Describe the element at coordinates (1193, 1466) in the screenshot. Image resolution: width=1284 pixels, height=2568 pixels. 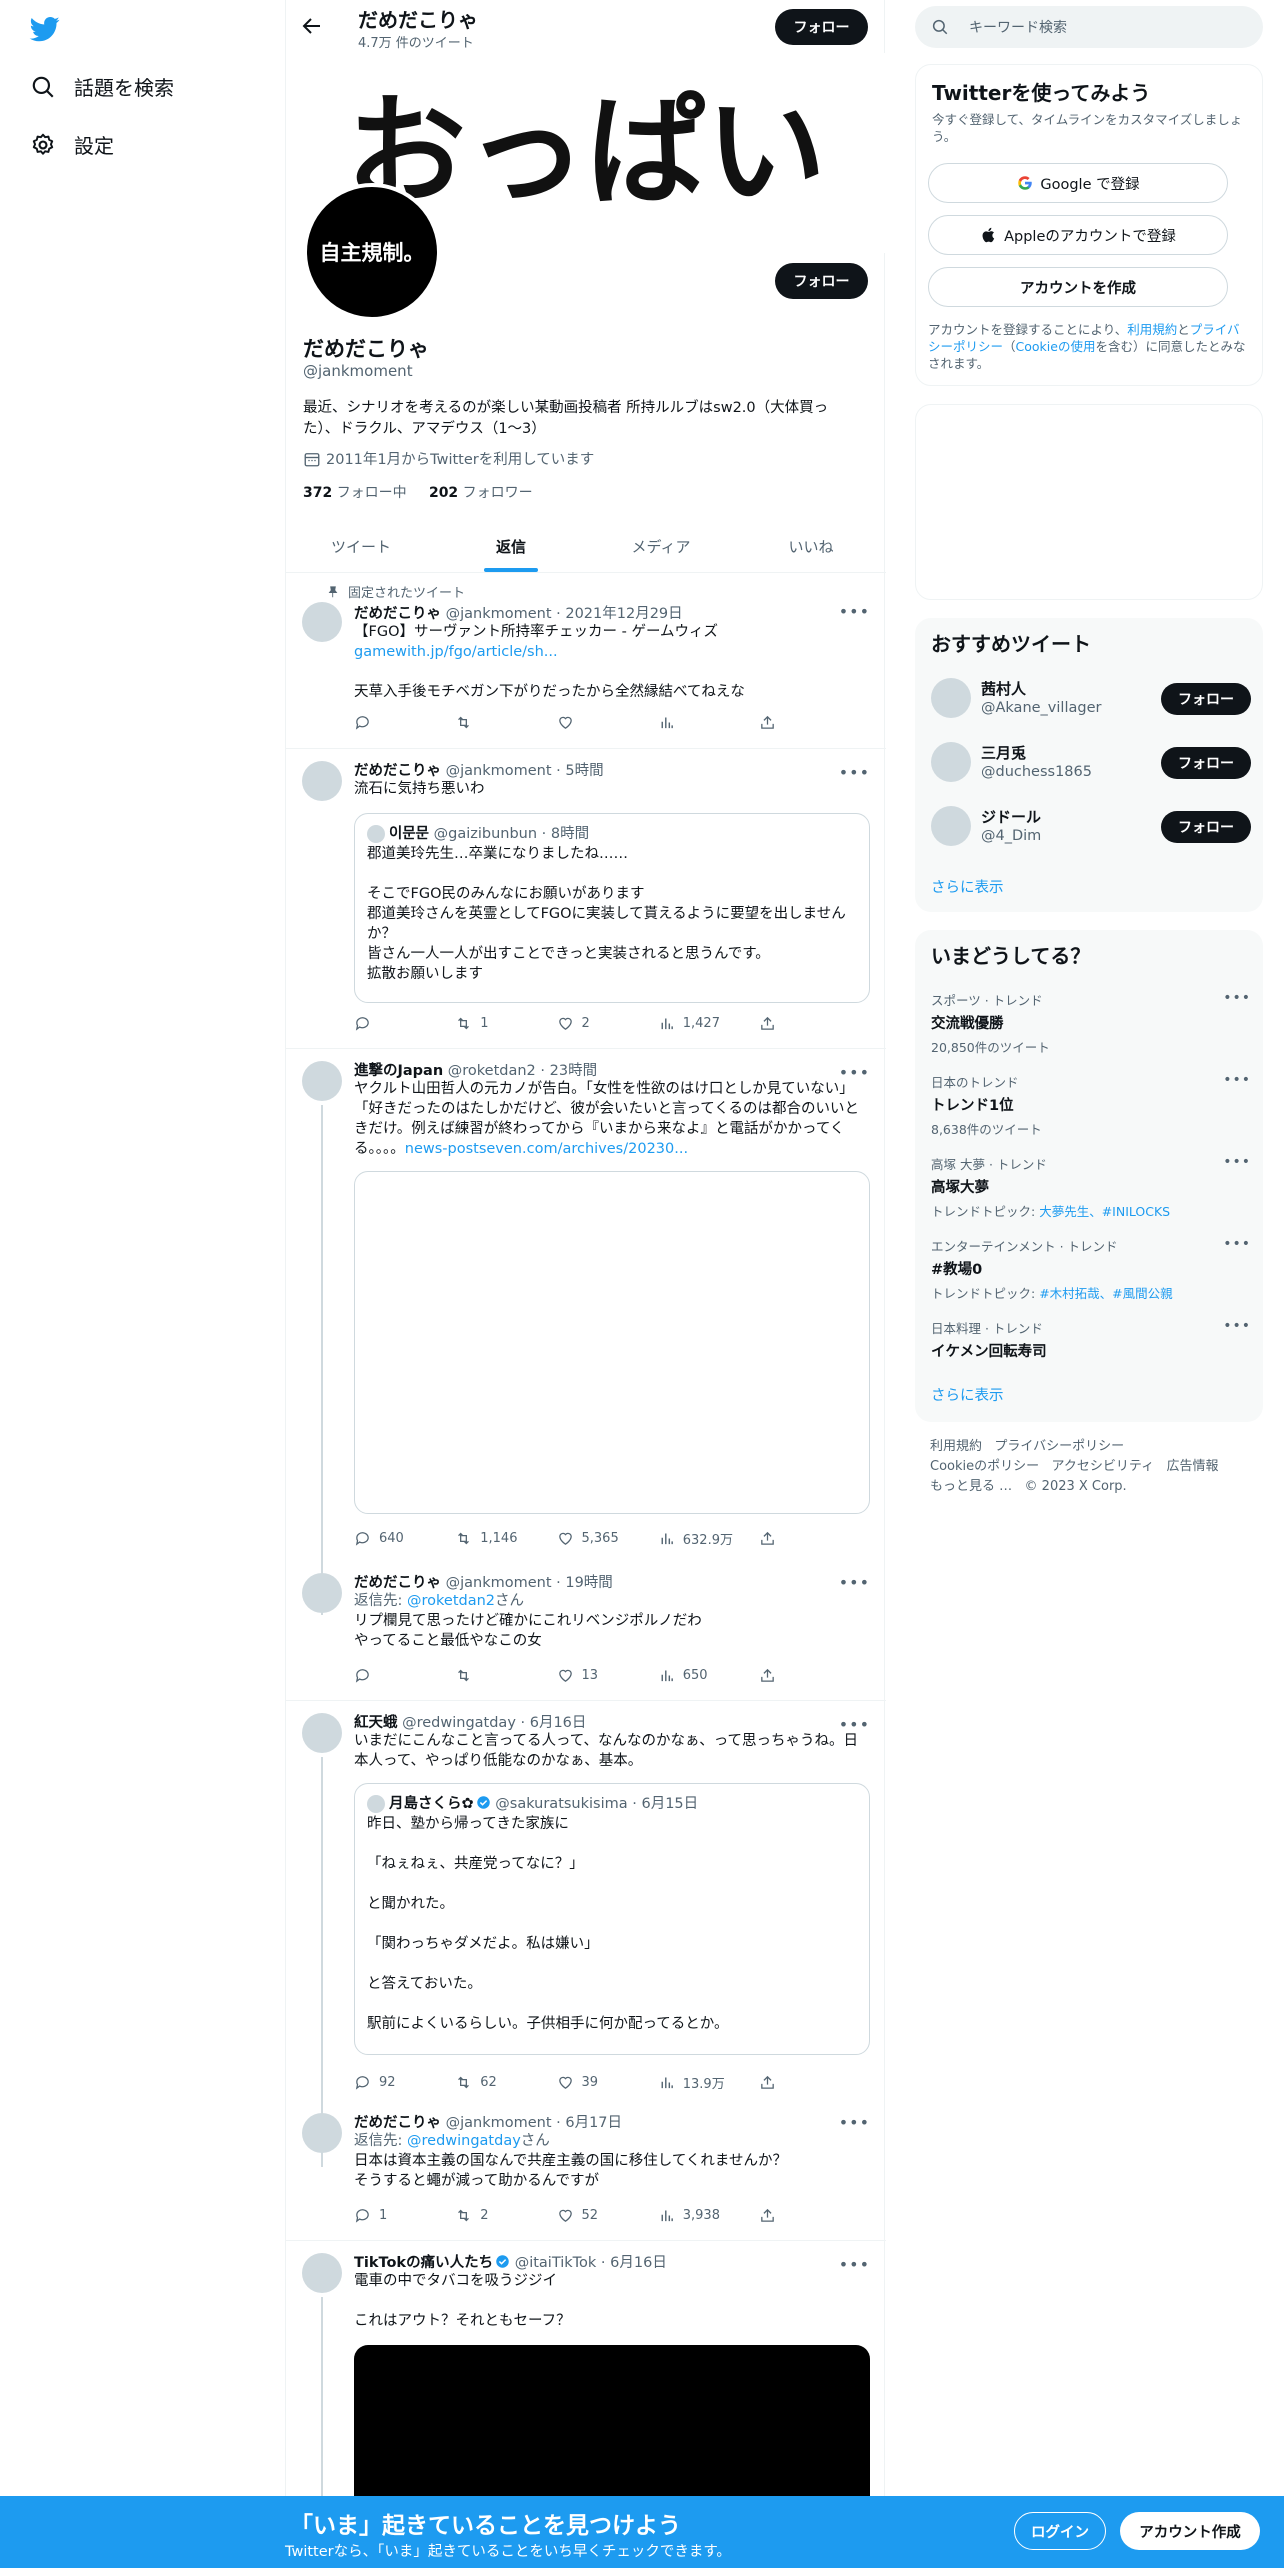
I see `footer-ads: 広告情報` at that location.